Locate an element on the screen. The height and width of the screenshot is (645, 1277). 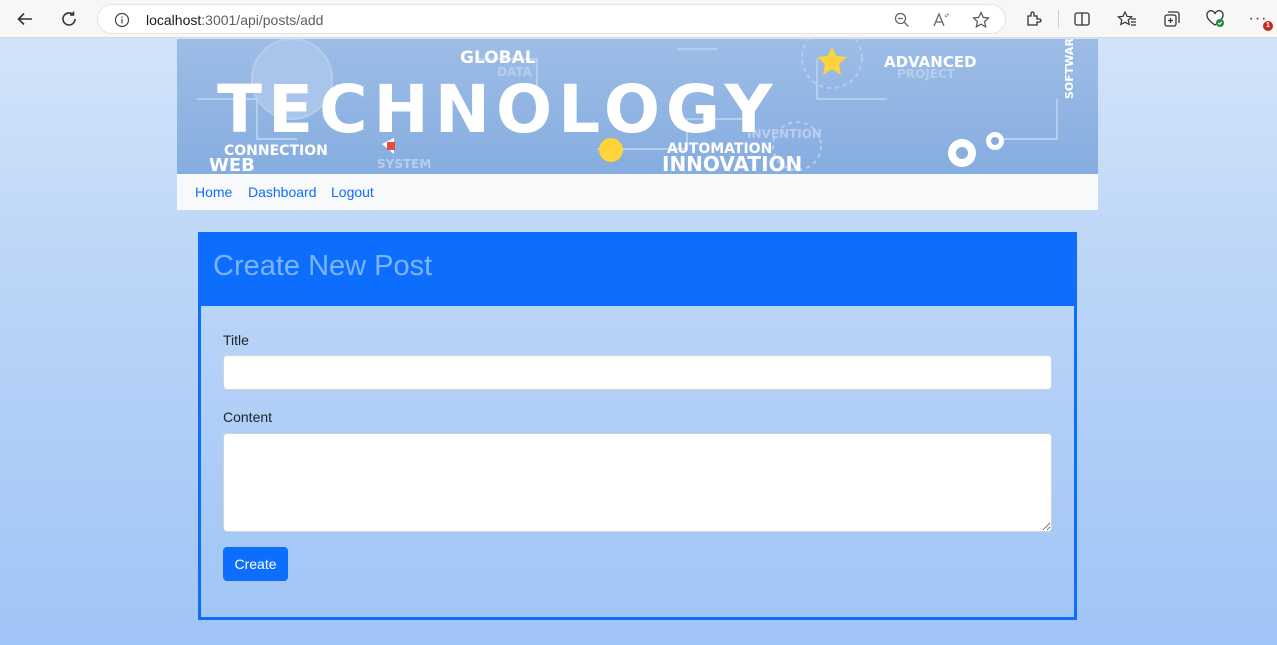
banner-title: TECHNOLOGY is located at coordinates (498, 109).